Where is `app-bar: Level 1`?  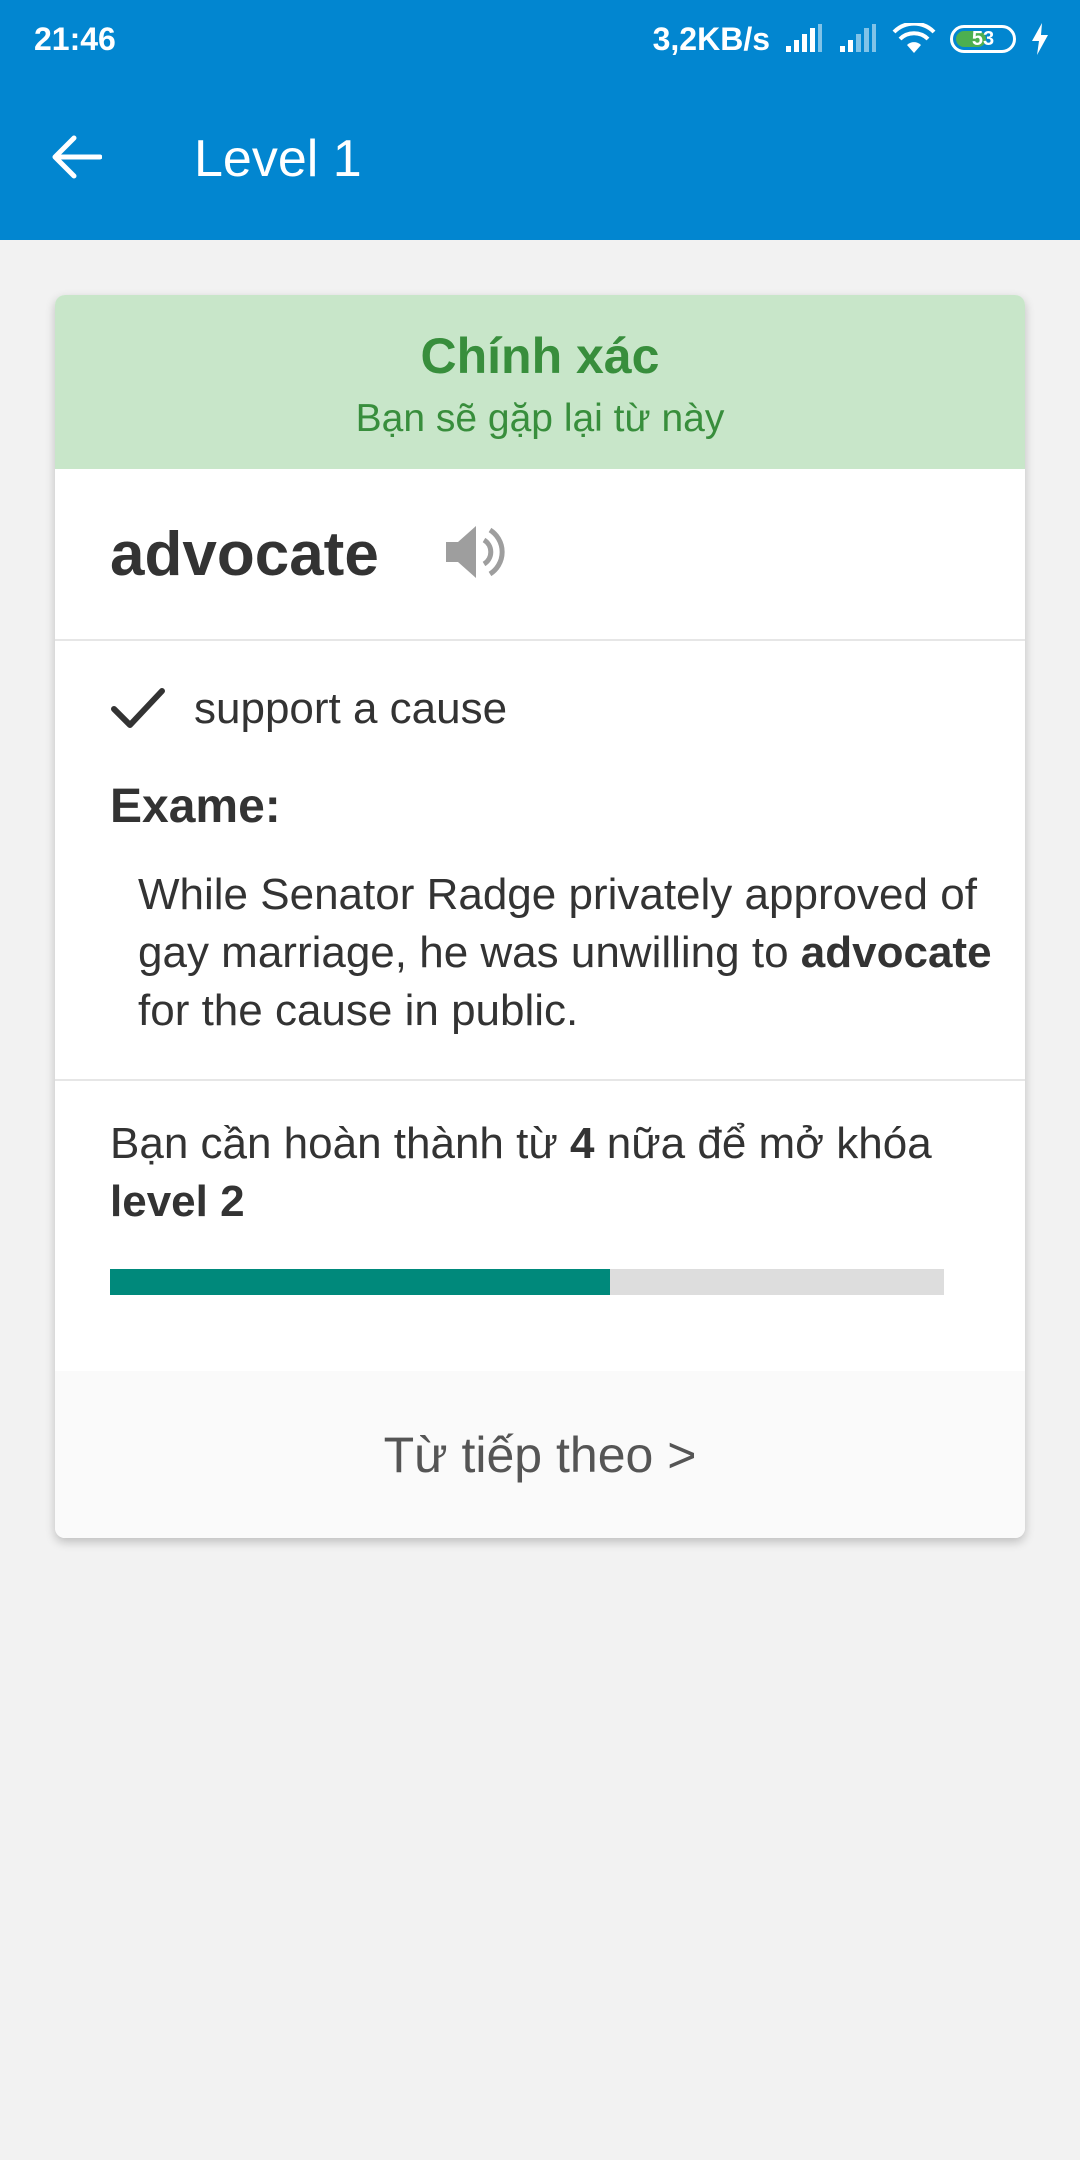
app-bar: Level 1 is located at coordinates (540, 159).